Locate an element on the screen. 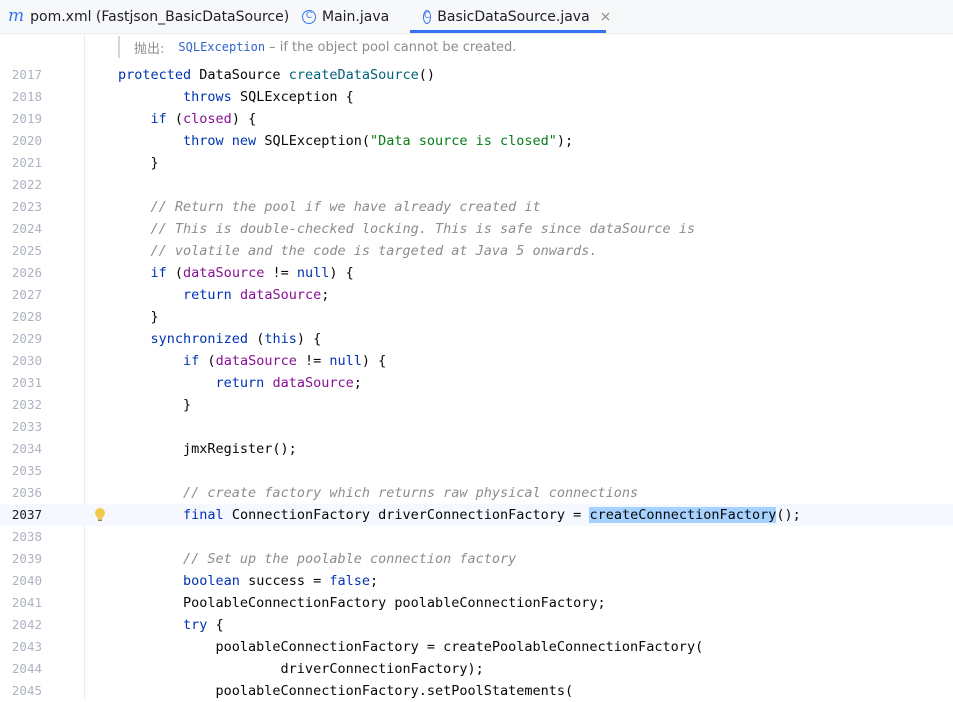 This screenshot has width=953, height=702. tab-label: pom.xml (Fastjson_BasicDataSource) is located at coordinates (160, 16).